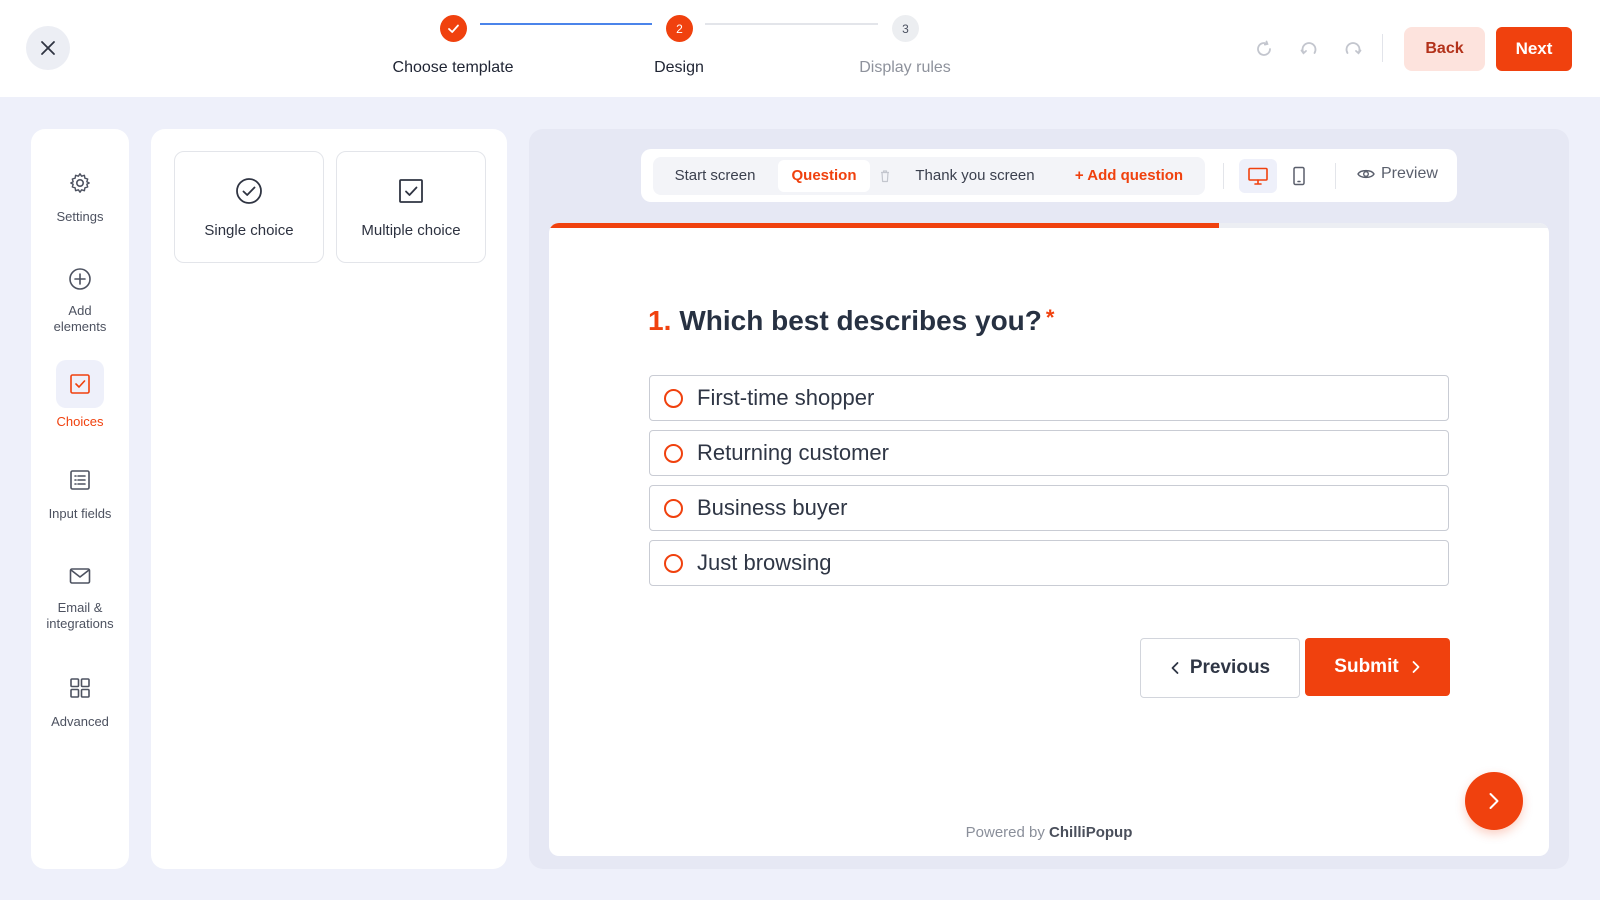 The image size is (1600, 900). I want to click on sidebar-item-email-integrations: Email & integrations, so click(80, 592).